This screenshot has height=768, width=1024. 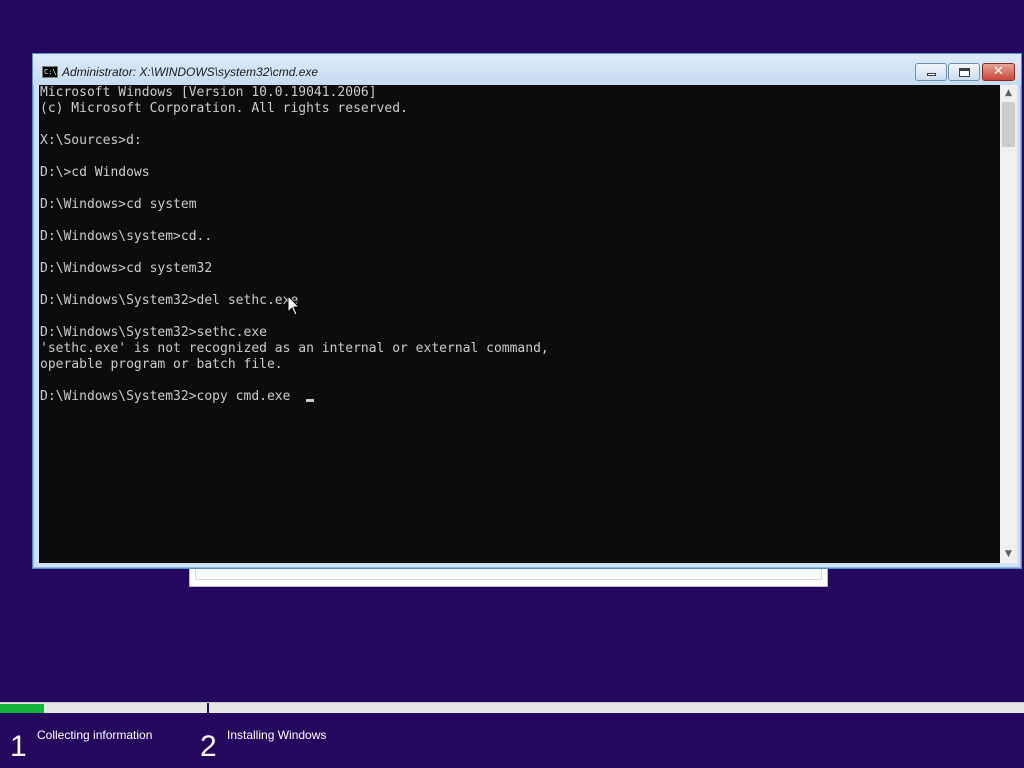 What do you see at coordinates (91, 140) in the screenshot?
I see `console-line: X:\Sources>d:` at bounding box center [91, 140].